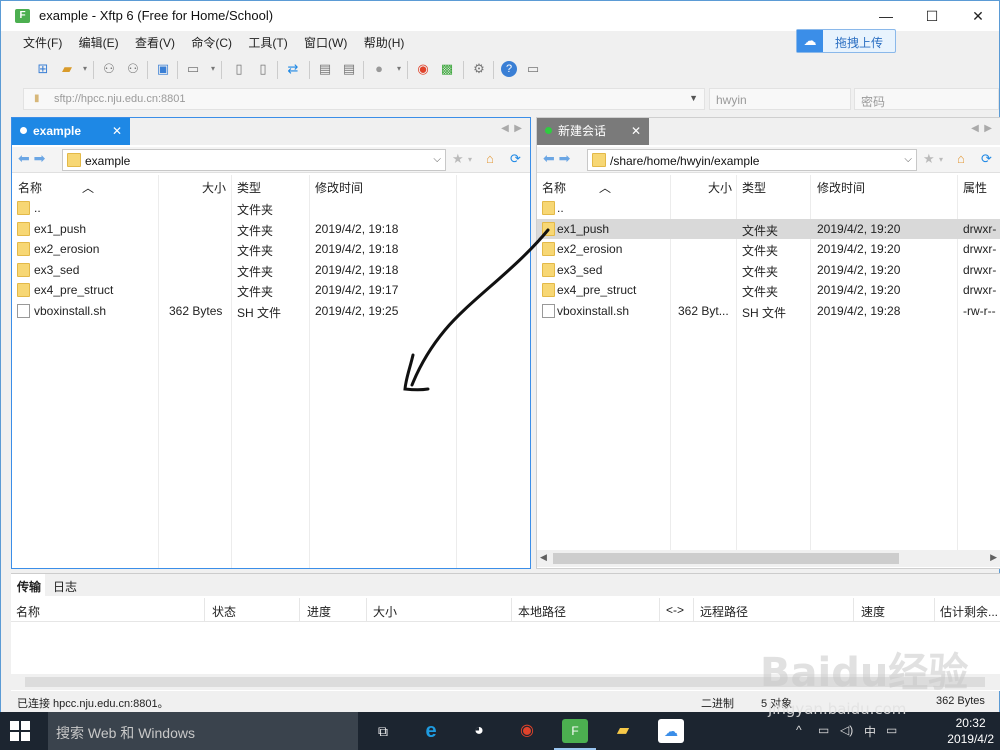  Describe the element at coordinates (71, 131) in the screenshot. I see `tab-local-example: example ✕` at that location.